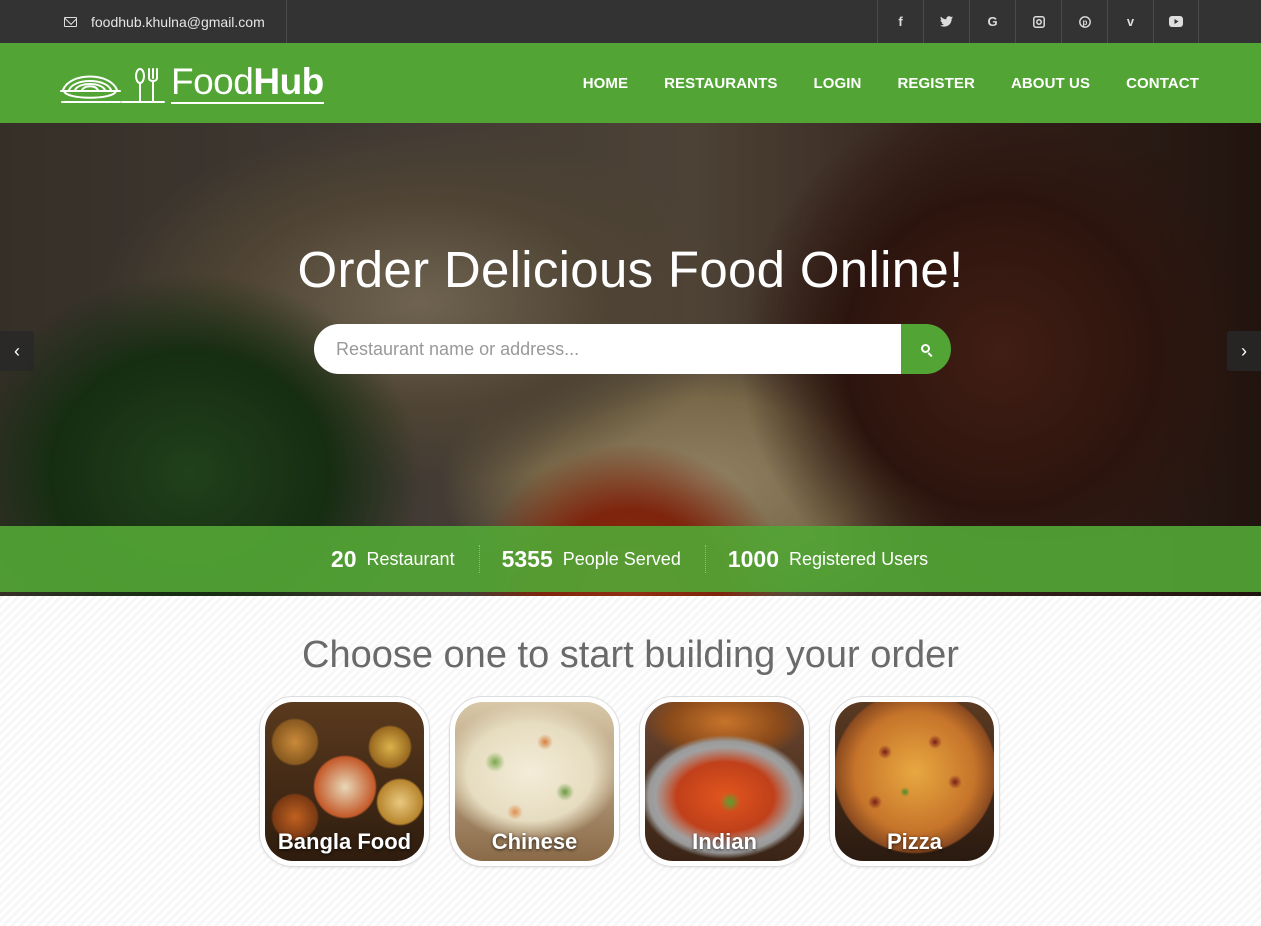  What do you see at coordinates (914, 841) in the screenshot?
I see `category-label: Pizza` at bounding box center [914, 841].